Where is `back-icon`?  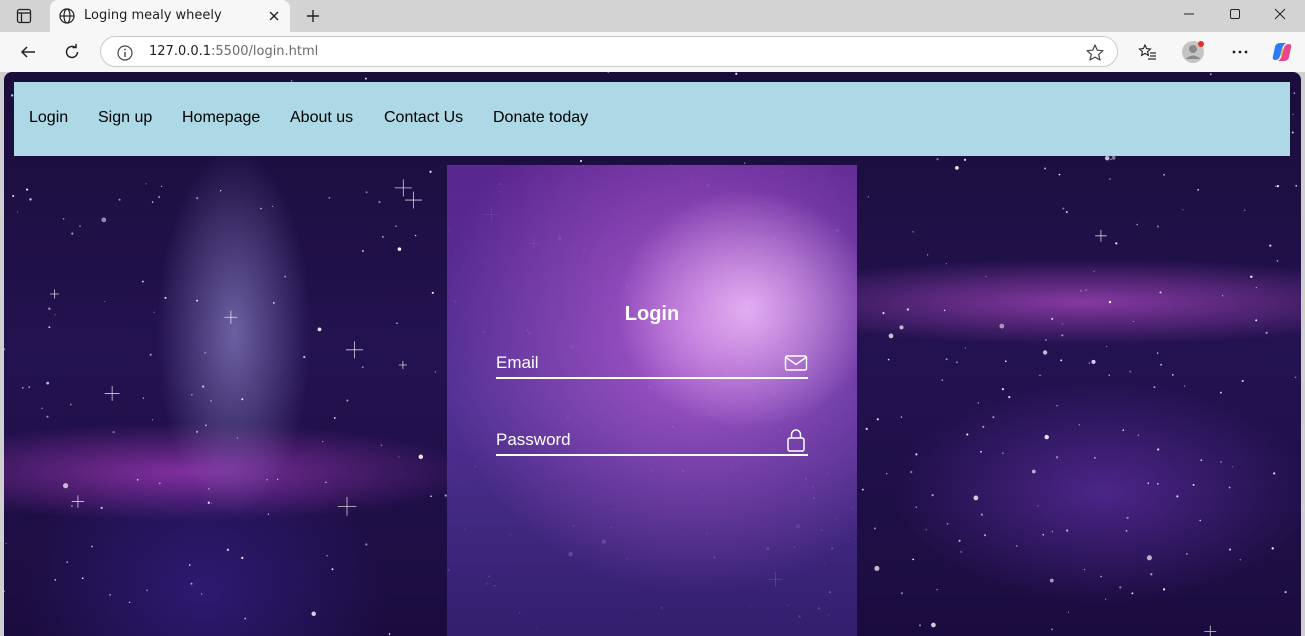 back-icon is located at coordinates (28, 52).